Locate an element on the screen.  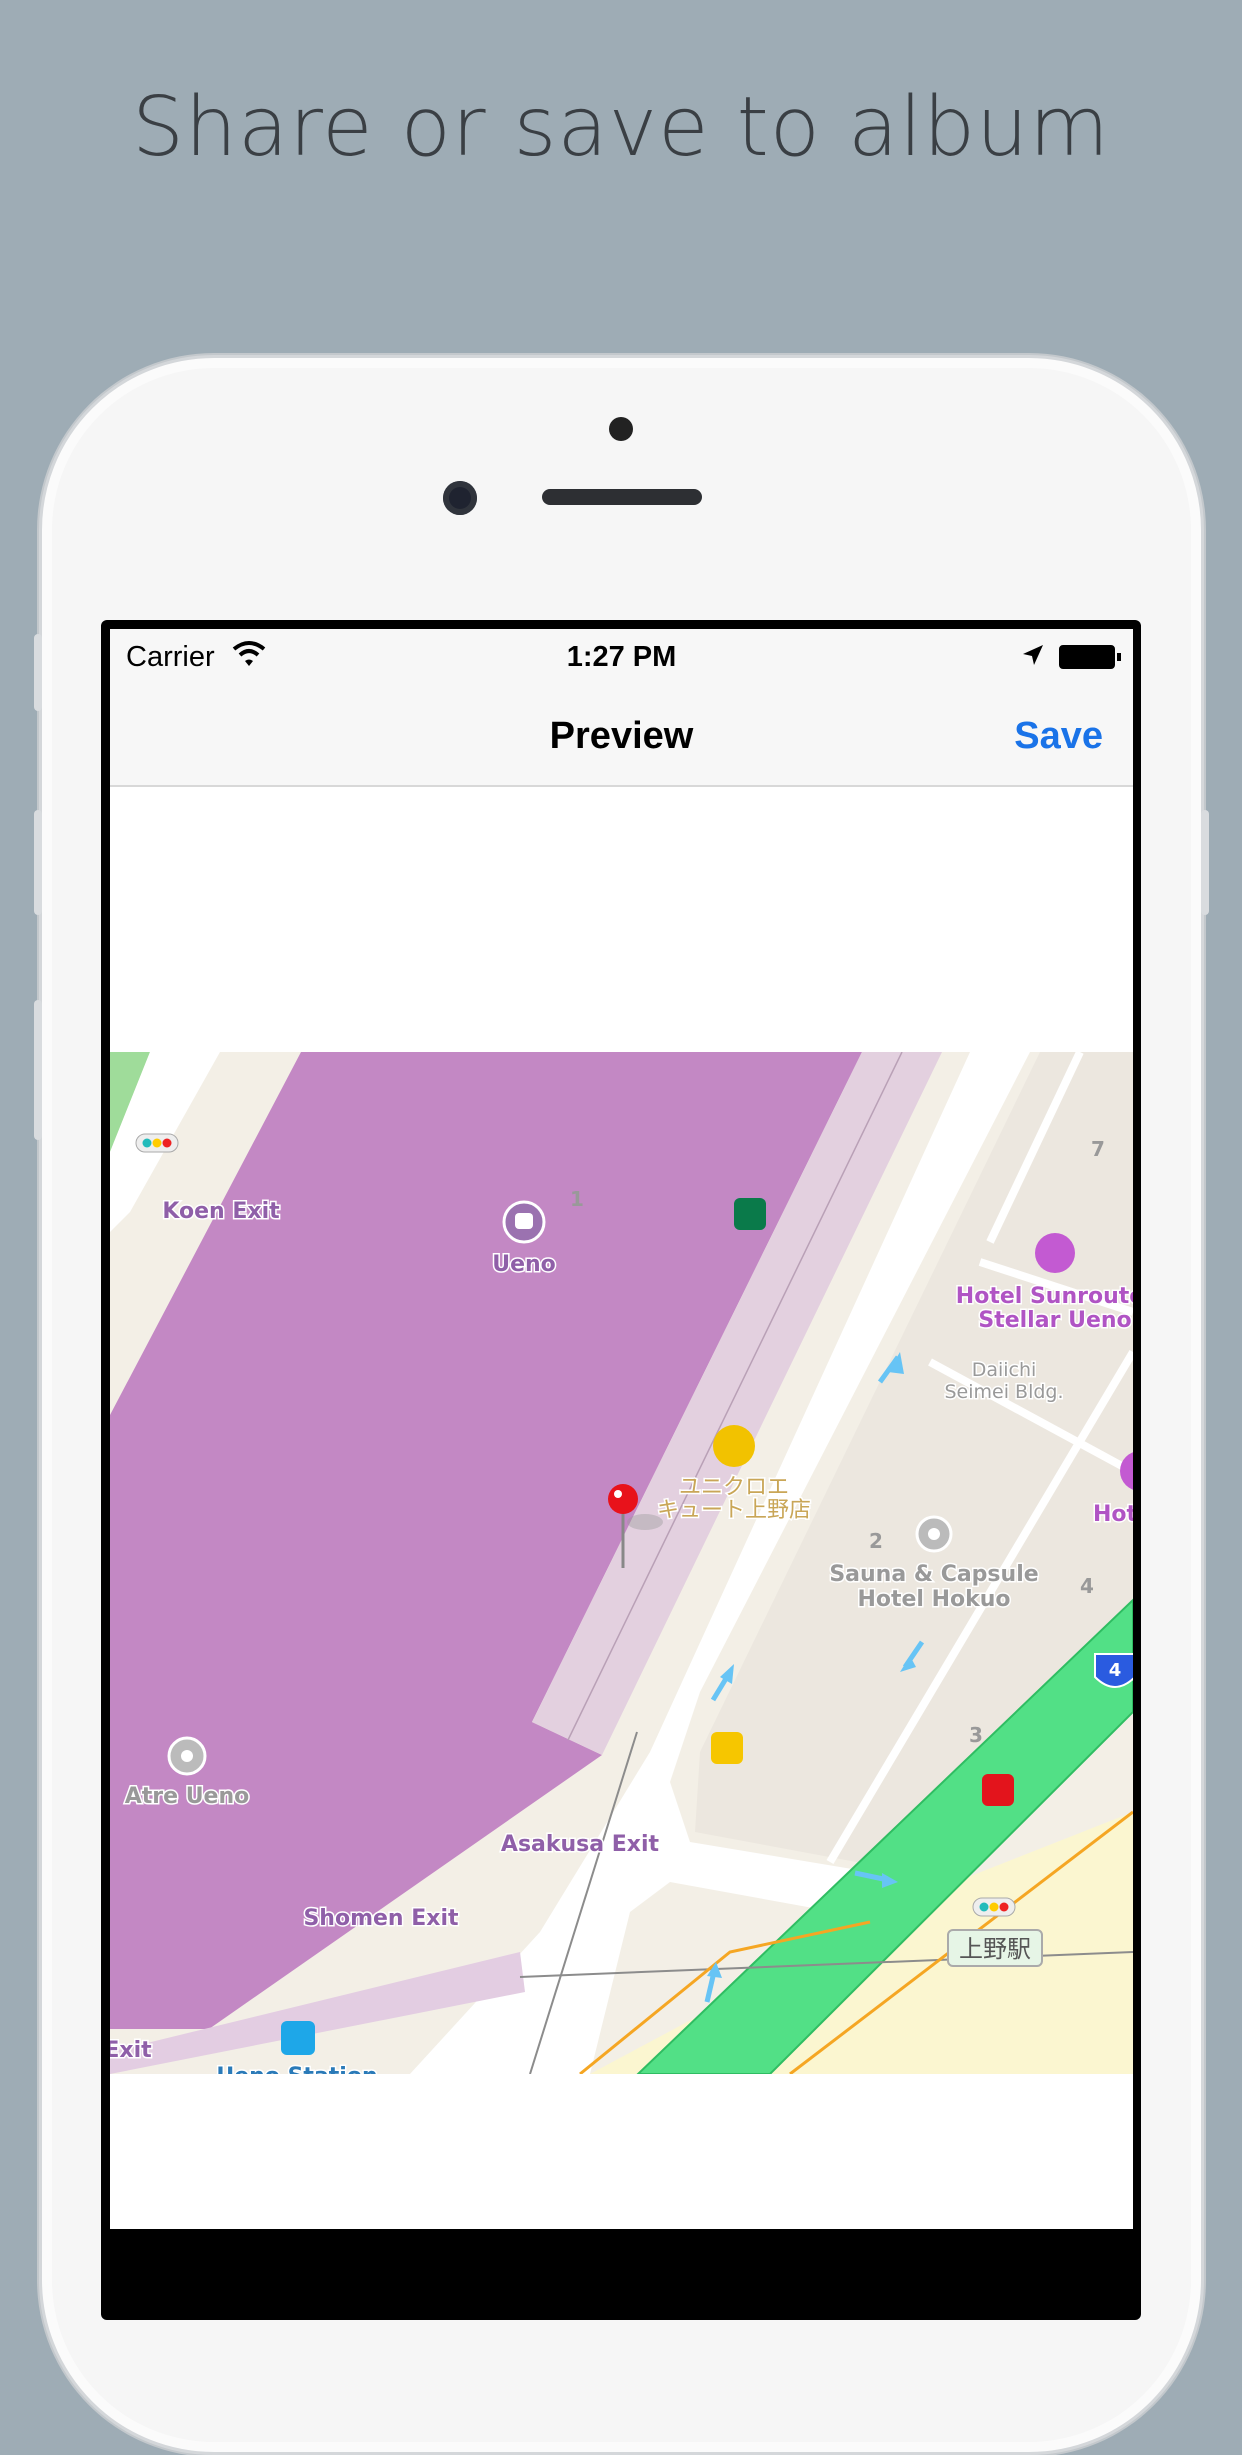
map-label: Shomen Exit is located at coordinates (381, 1918).